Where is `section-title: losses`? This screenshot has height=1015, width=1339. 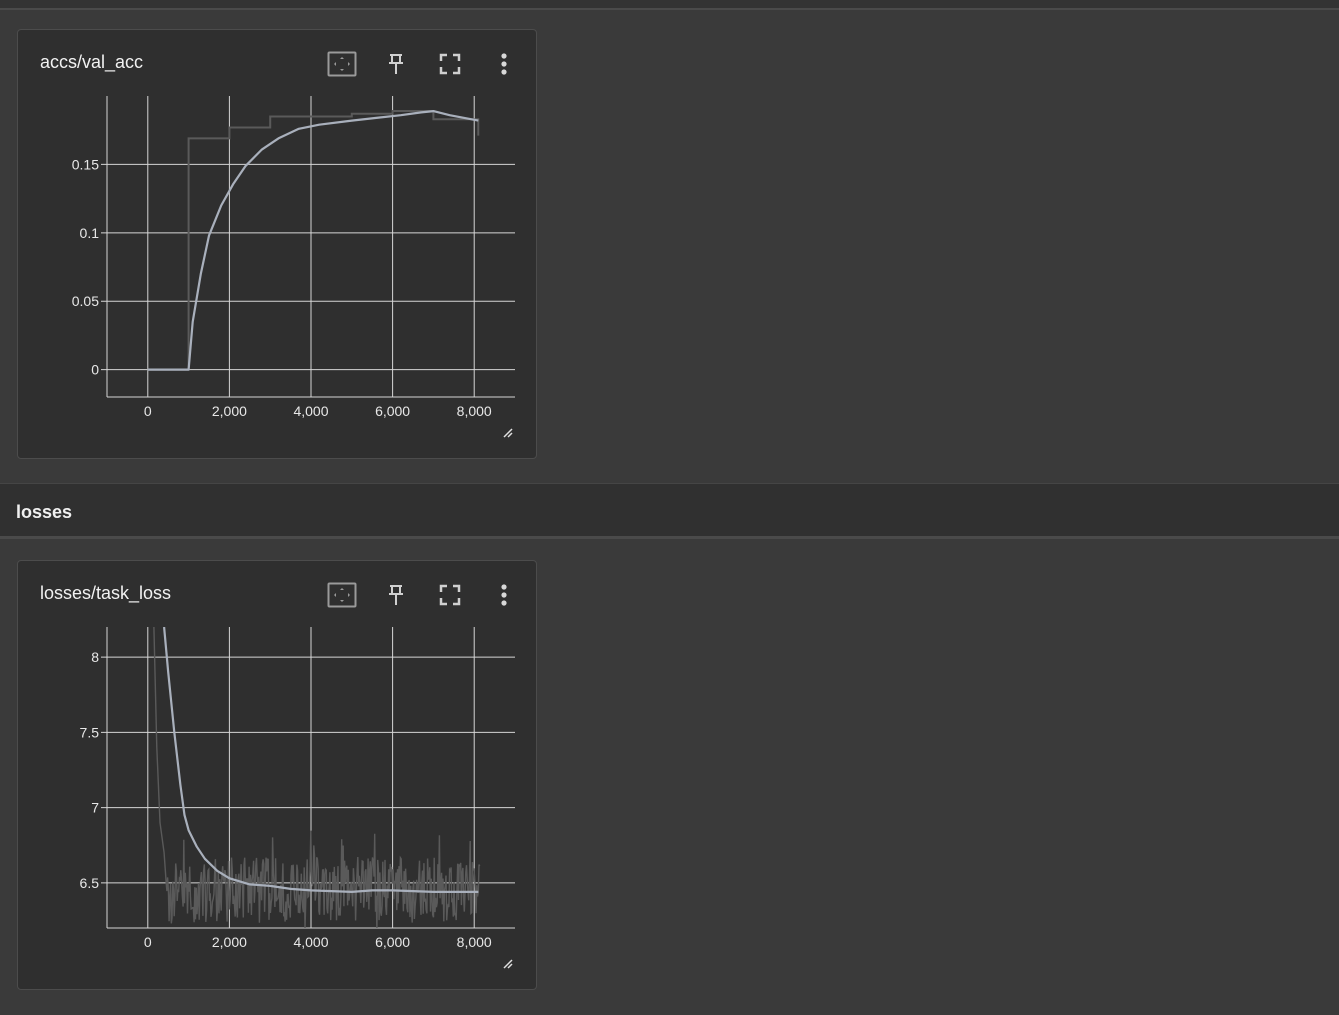 section-title: losses is located at coordinates (44, 512).